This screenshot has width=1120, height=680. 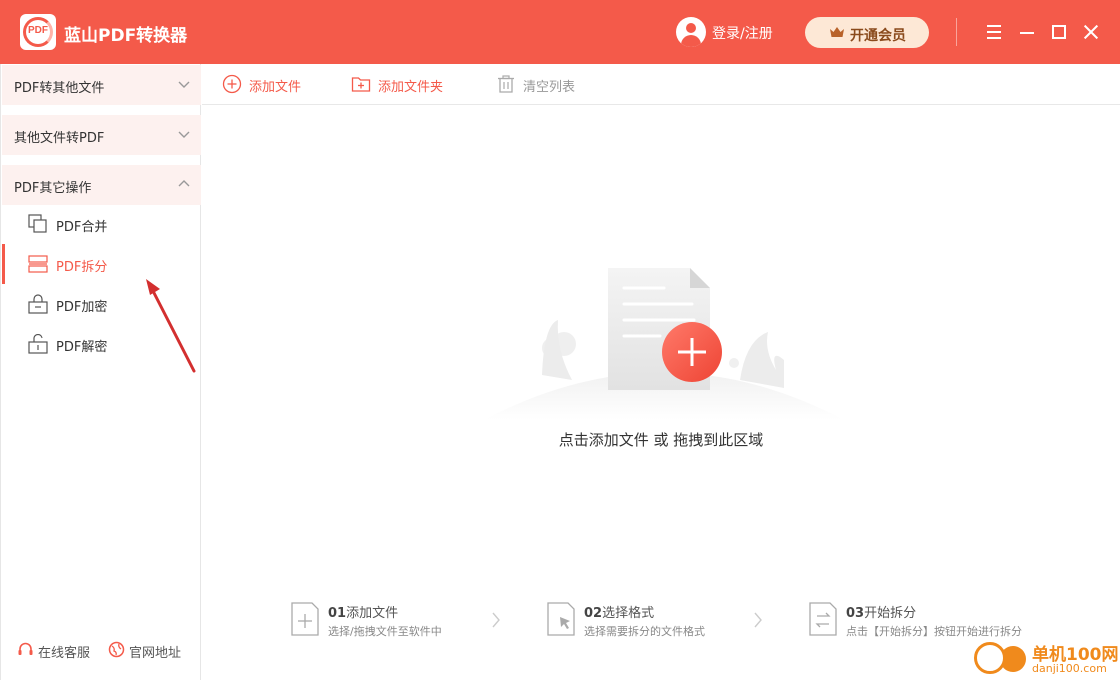 I want to click on login-register-link: 登录/注册, so click(x=742, y=33).